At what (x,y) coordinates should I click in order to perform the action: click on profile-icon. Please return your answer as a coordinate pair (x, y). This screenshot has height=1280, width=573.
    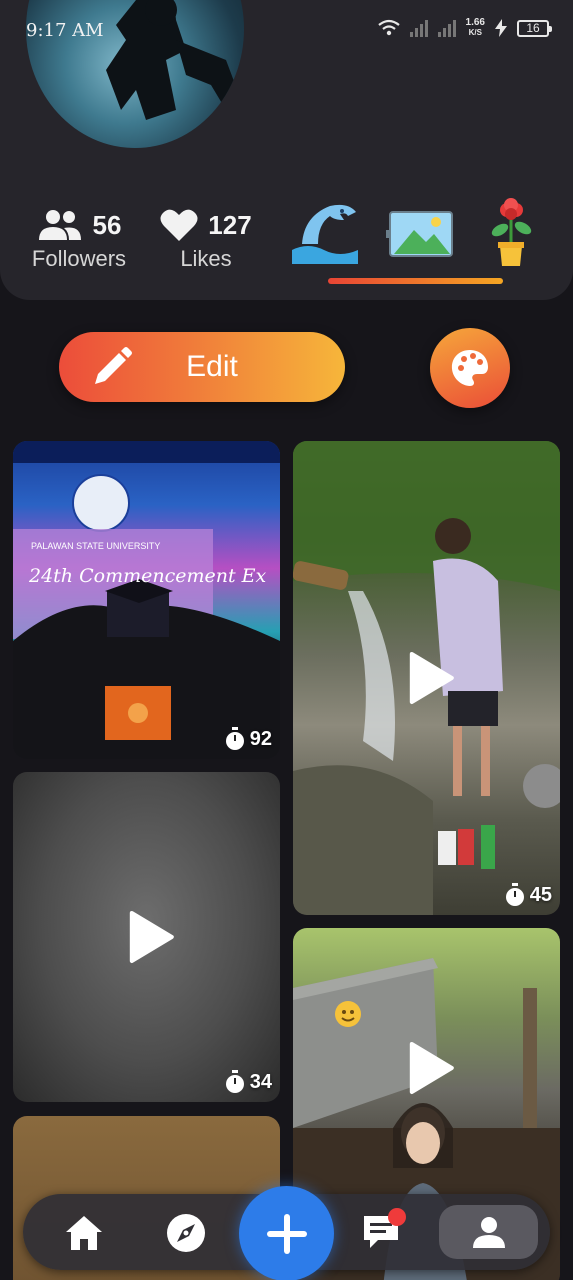
    Looking at the image, I should click on (488, 1232).